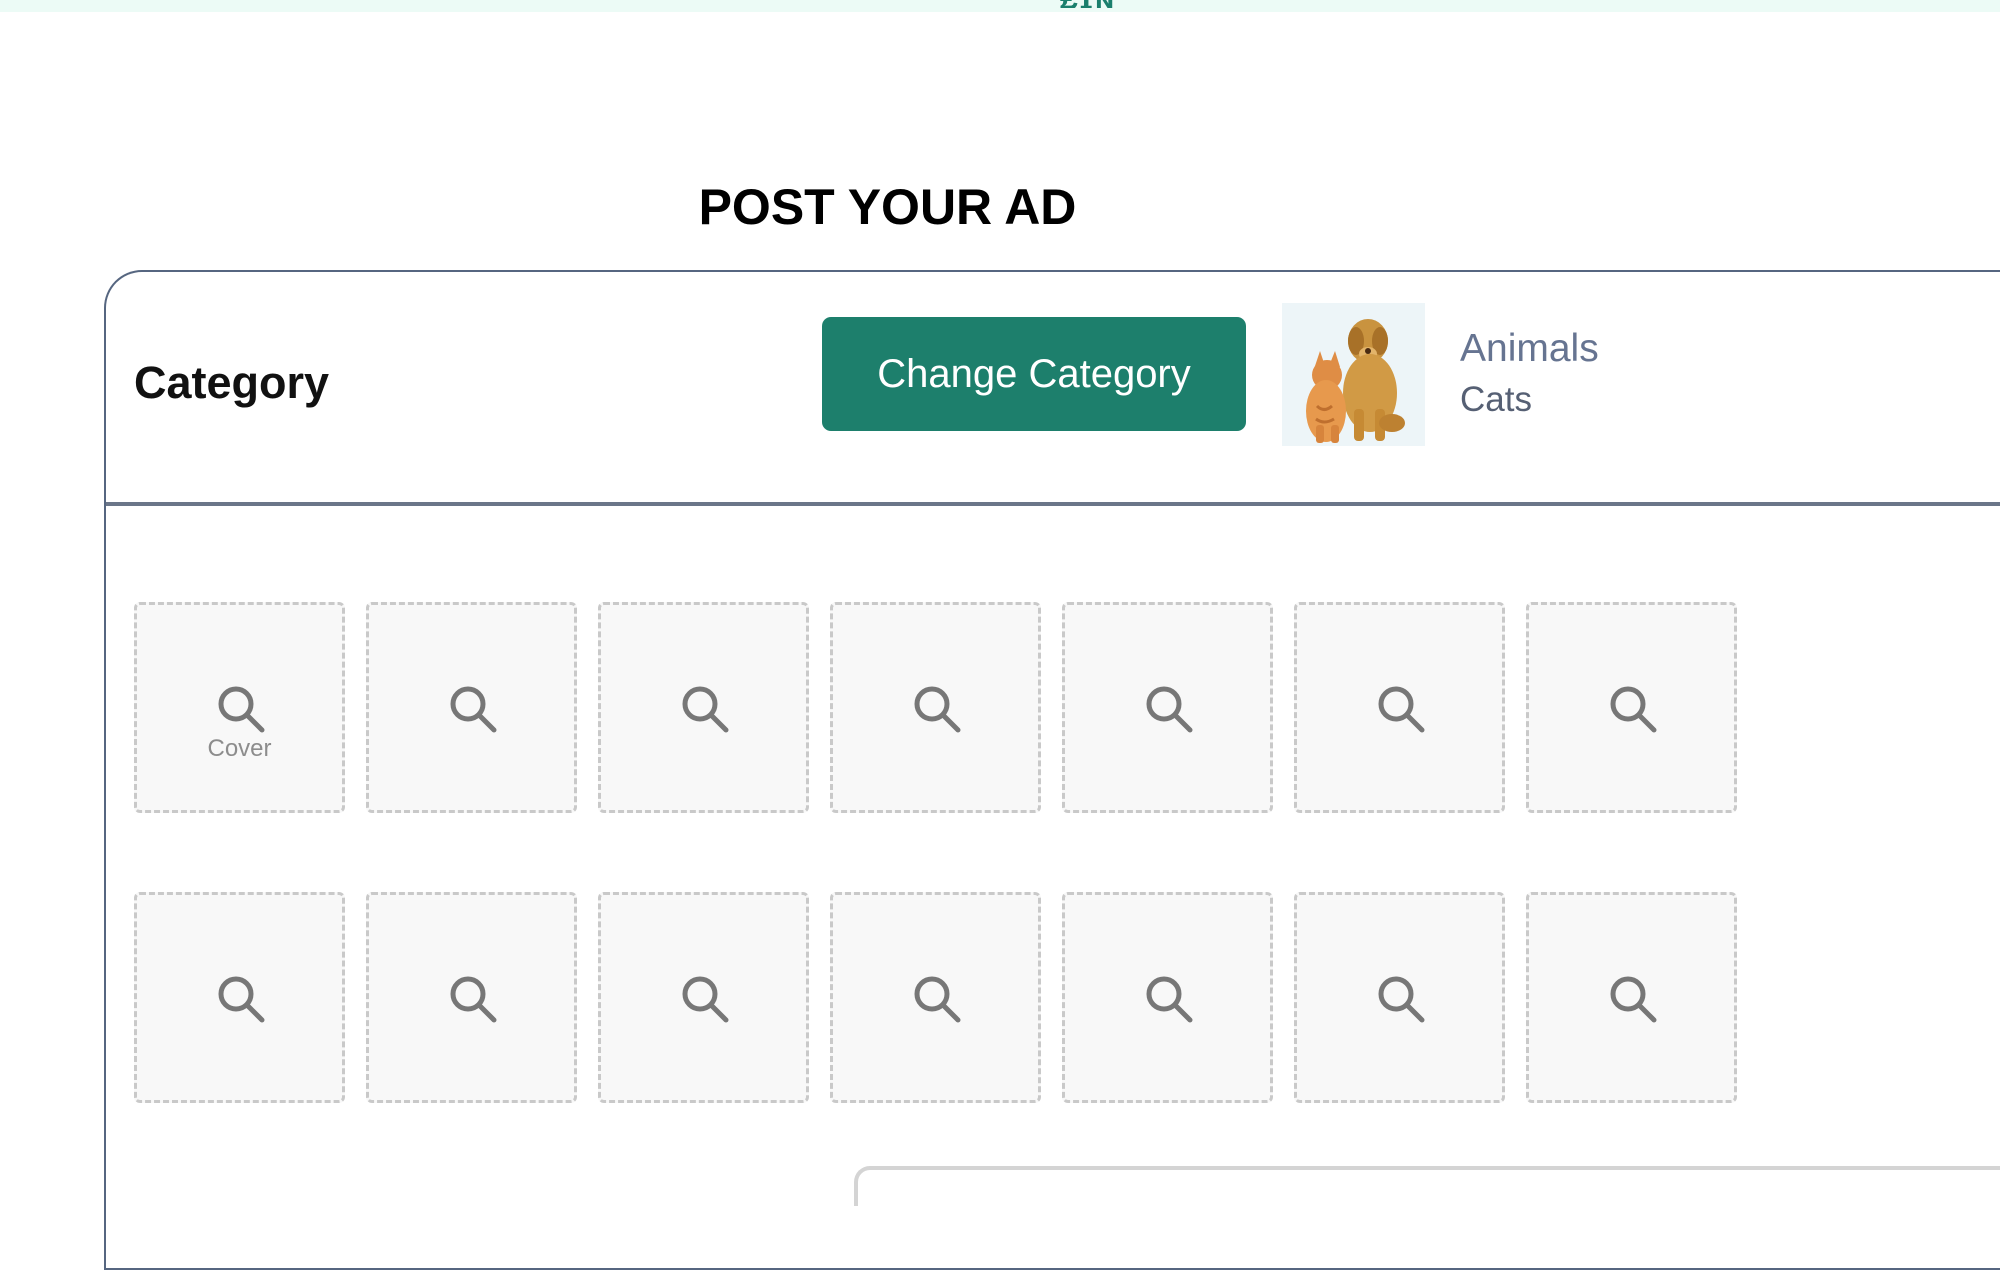  I want to click on dog-cat-image, so click(1353, 374).